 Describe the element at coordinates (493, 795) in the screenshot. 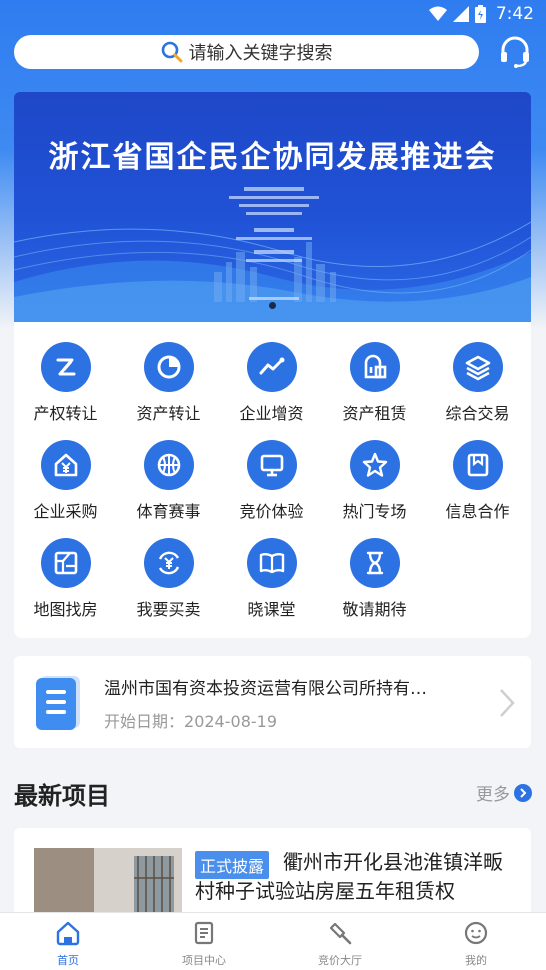

I see `more-label: 更多` at that location.